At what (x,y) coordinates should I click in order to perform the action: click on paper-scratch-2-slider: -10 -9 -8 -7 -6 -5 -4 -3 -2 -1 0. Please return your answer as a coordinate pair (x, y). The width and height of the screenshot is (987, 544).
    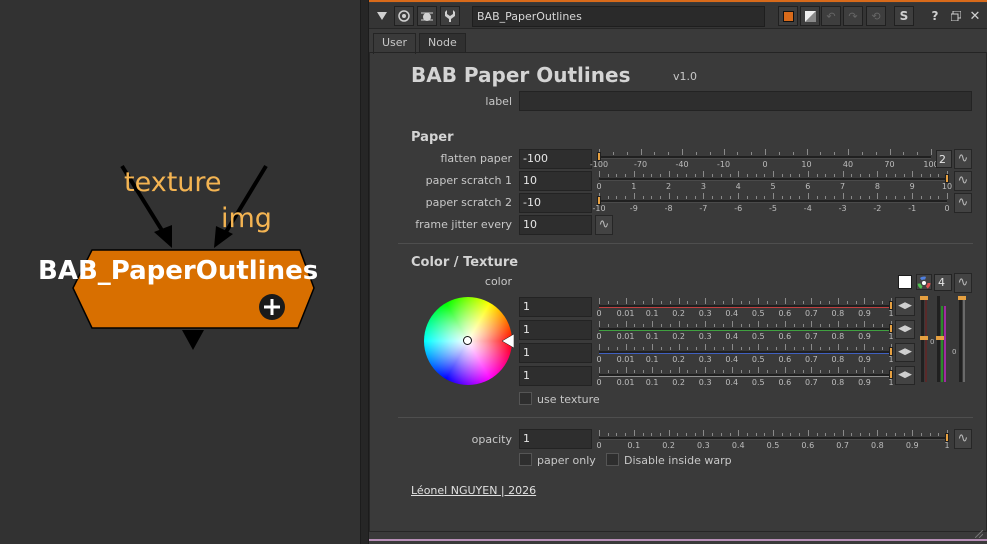
    Looking at the image, I should click on (771, 202).